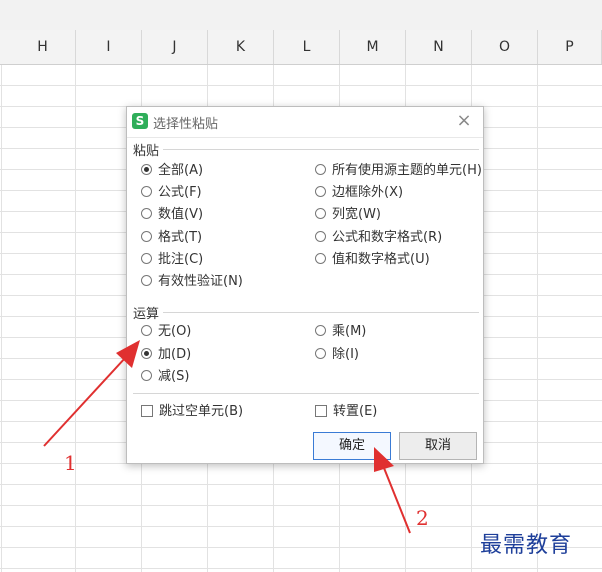 This screenshot has height=572, width=602. I want to click on option-paste-values-number-formats: 值和数字格式(U), so click(372, 260).